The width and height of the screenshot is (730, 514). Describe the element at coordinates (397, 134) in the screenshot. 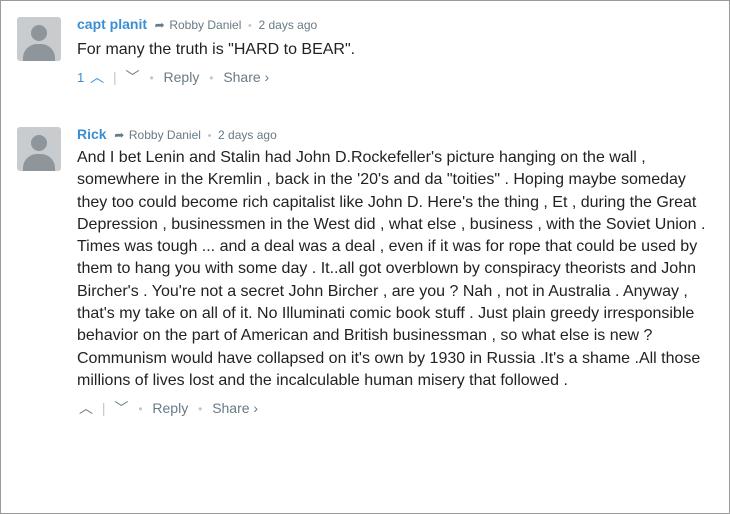

I see `comment-header: Rick ➦ Robby Daniel • 2 days ago` at that location.